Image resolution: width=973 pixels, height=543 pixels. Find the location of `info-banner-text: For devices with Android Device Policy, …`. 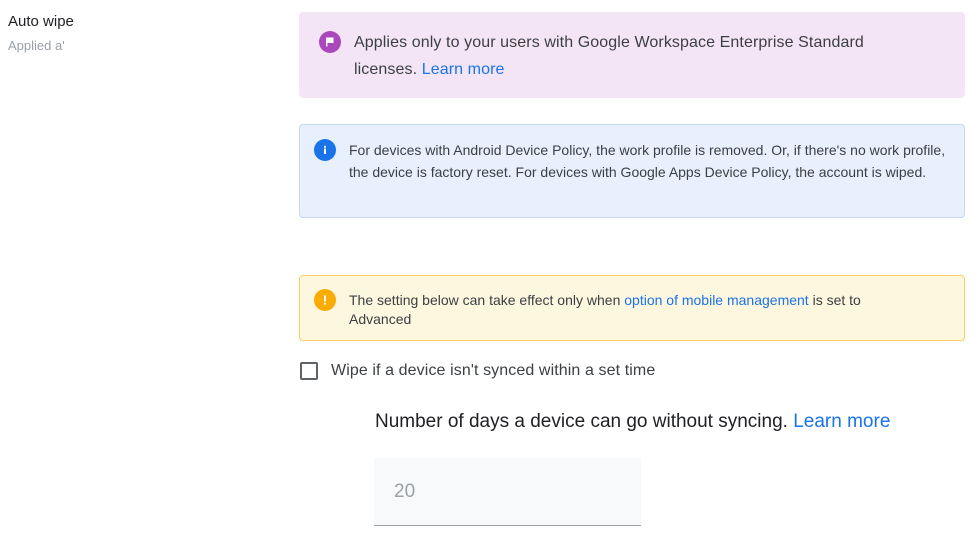

info-banner-text: For devices with Android Device Policy, … is located at coordinates (647, 161).